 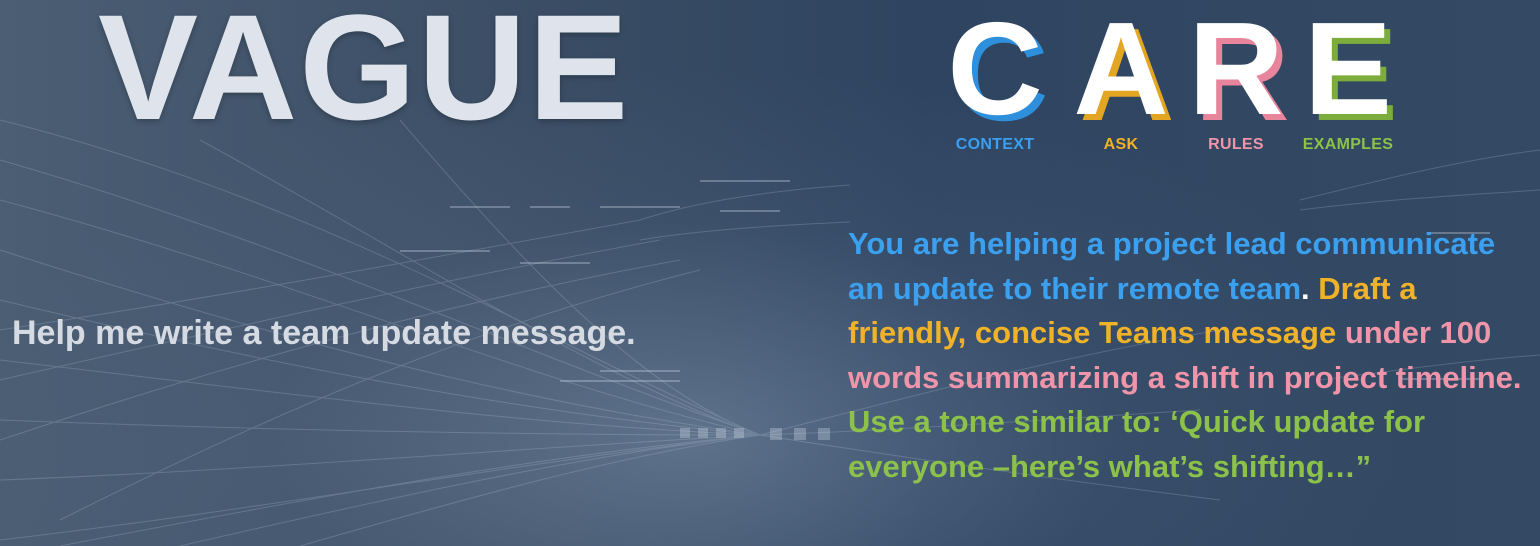 What do you see at coordinates (1121, 71) in the screenshot?
I see `care-letter-a: A` at bounding box center [1121, 71].